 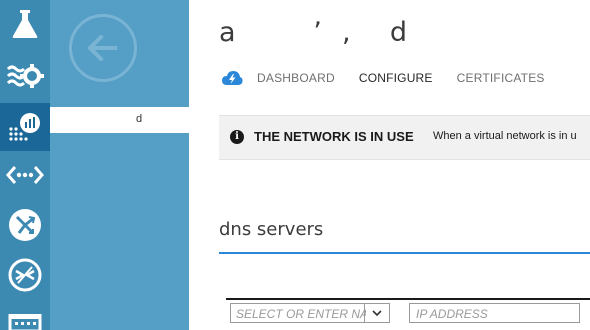 What do you see at coordinates (25, 322) in the screenshot?
I see `calendar-icon` at bounding box center [25, 322].